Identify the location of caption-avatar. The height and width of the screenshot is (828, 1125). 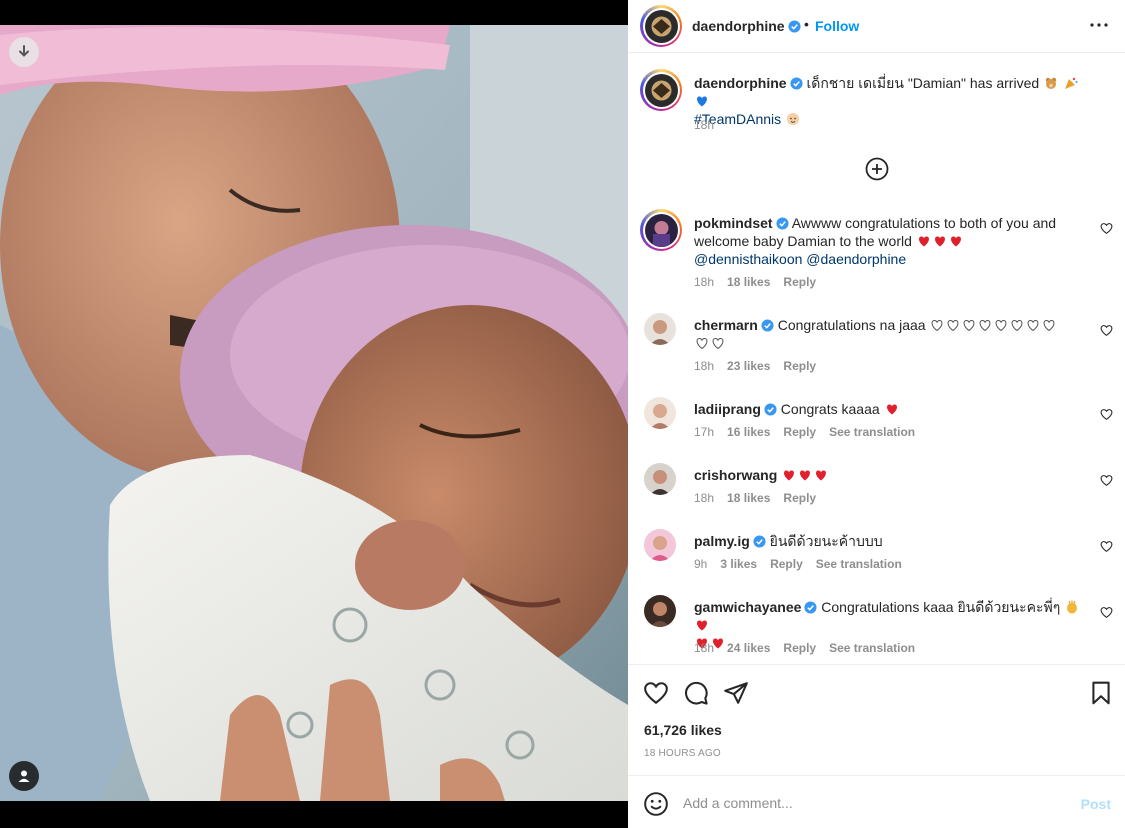
(661, 90).